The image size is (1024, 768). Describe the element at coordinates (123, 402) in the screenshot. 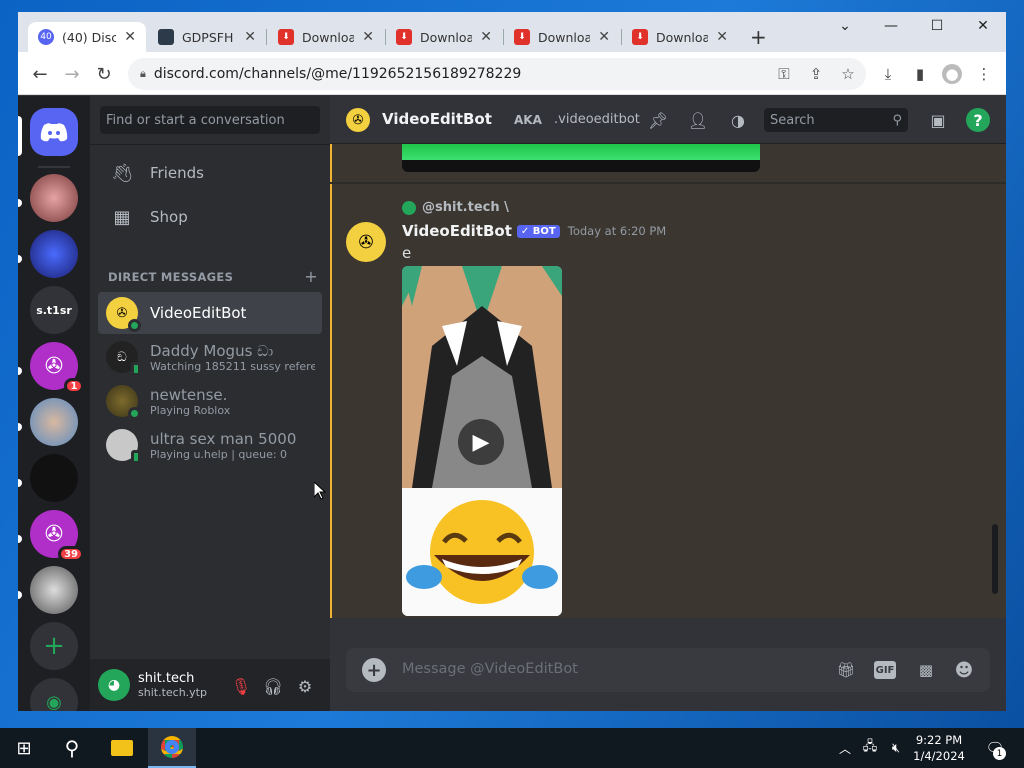

I see `avatar` at that location.